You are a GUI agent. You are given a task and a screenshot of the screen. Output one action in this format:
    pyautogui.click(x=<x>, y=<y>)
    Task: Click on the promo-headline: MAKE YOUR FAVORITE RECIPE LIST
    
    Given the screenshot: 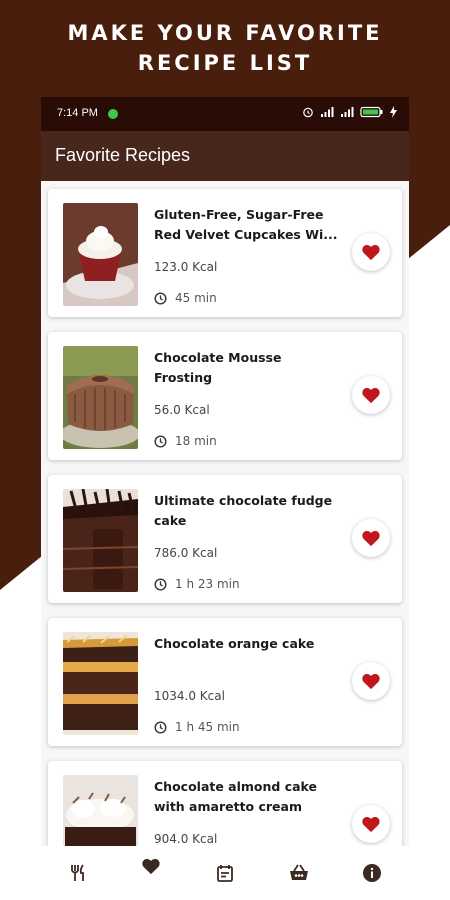 What is the action you would take?
    pyautogui.click(x=225, y=48)
    